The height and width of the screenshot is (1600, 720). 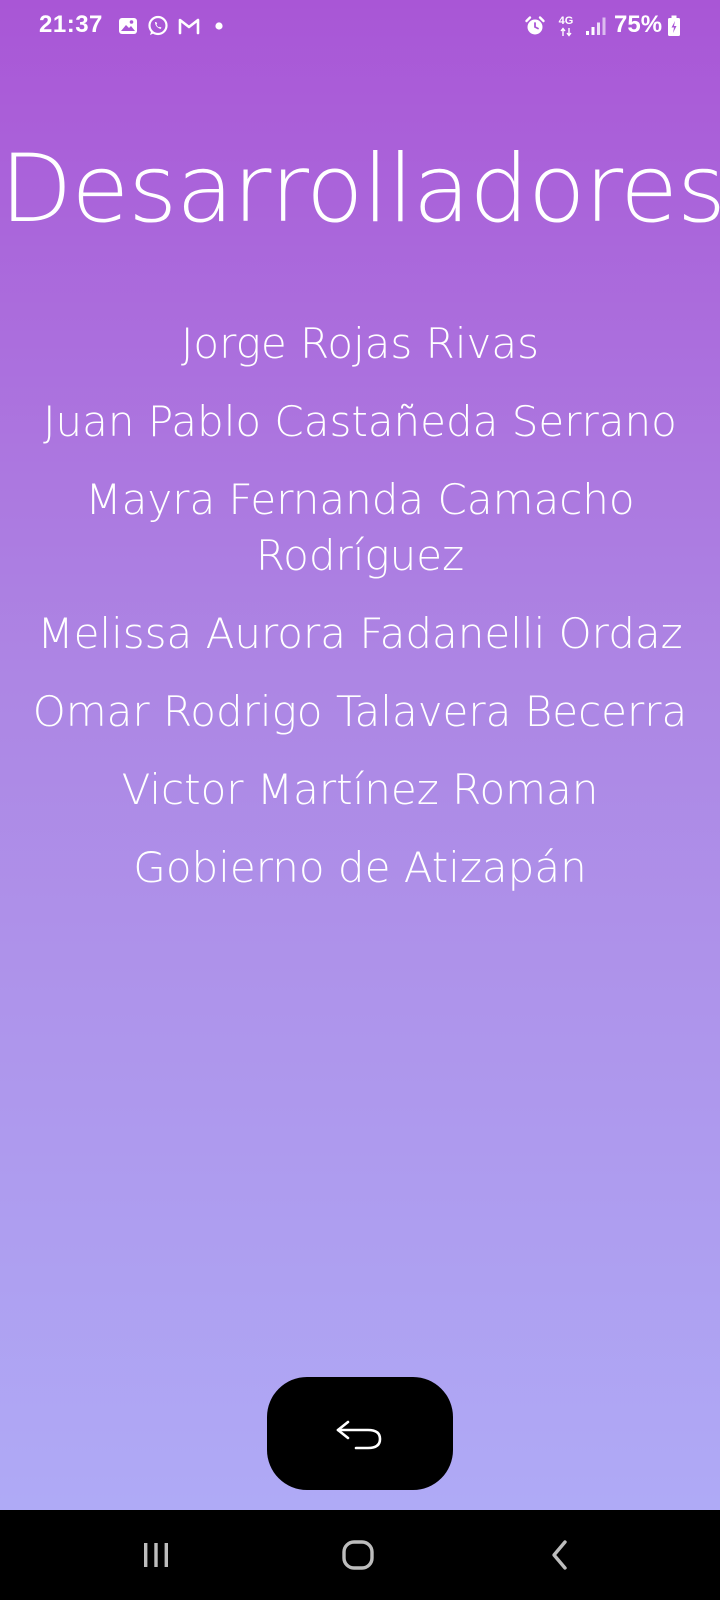 What do you see at coordinates (360, 343) in the screenshot?
I see `developer-name: Jorge Rojas Rivas` at bounding box center [360, 343].